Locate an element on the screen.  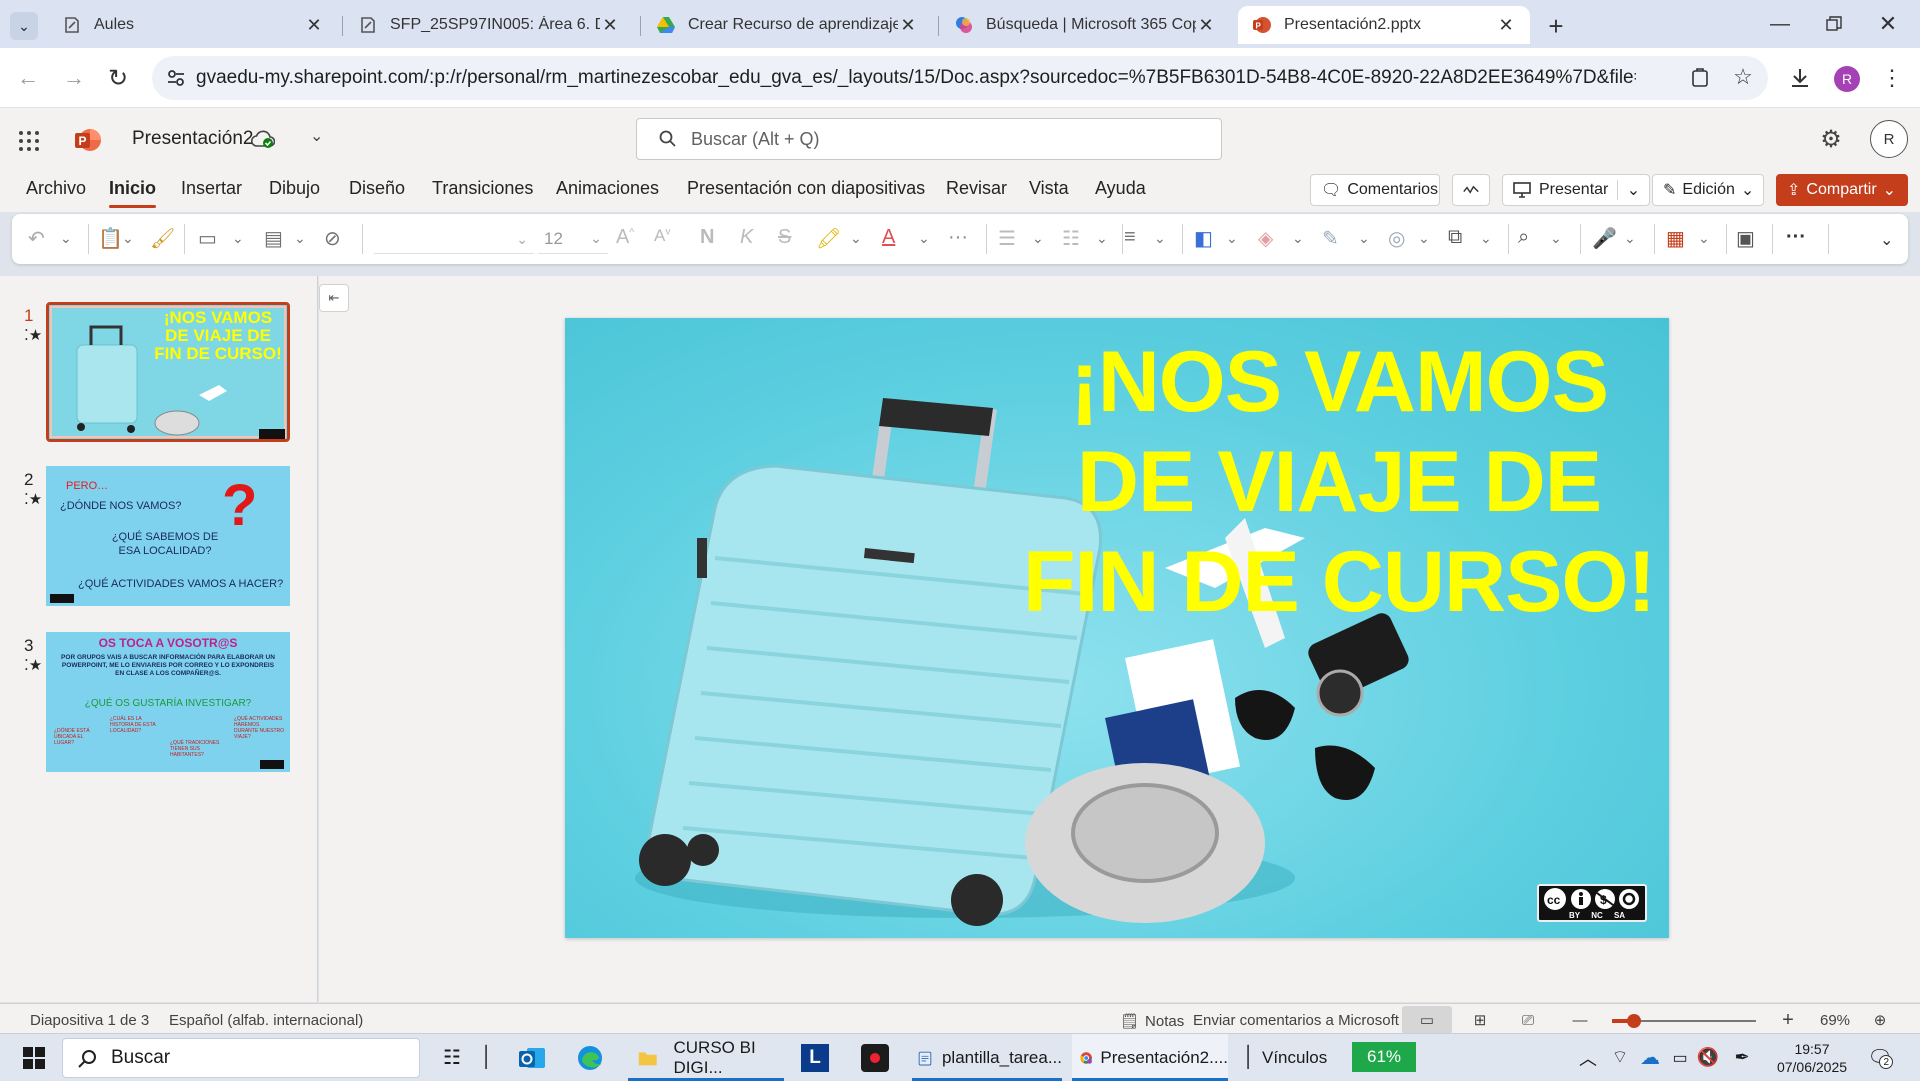
comments-button: 🗨 Comentarios is located at coordinates (1375, 190).